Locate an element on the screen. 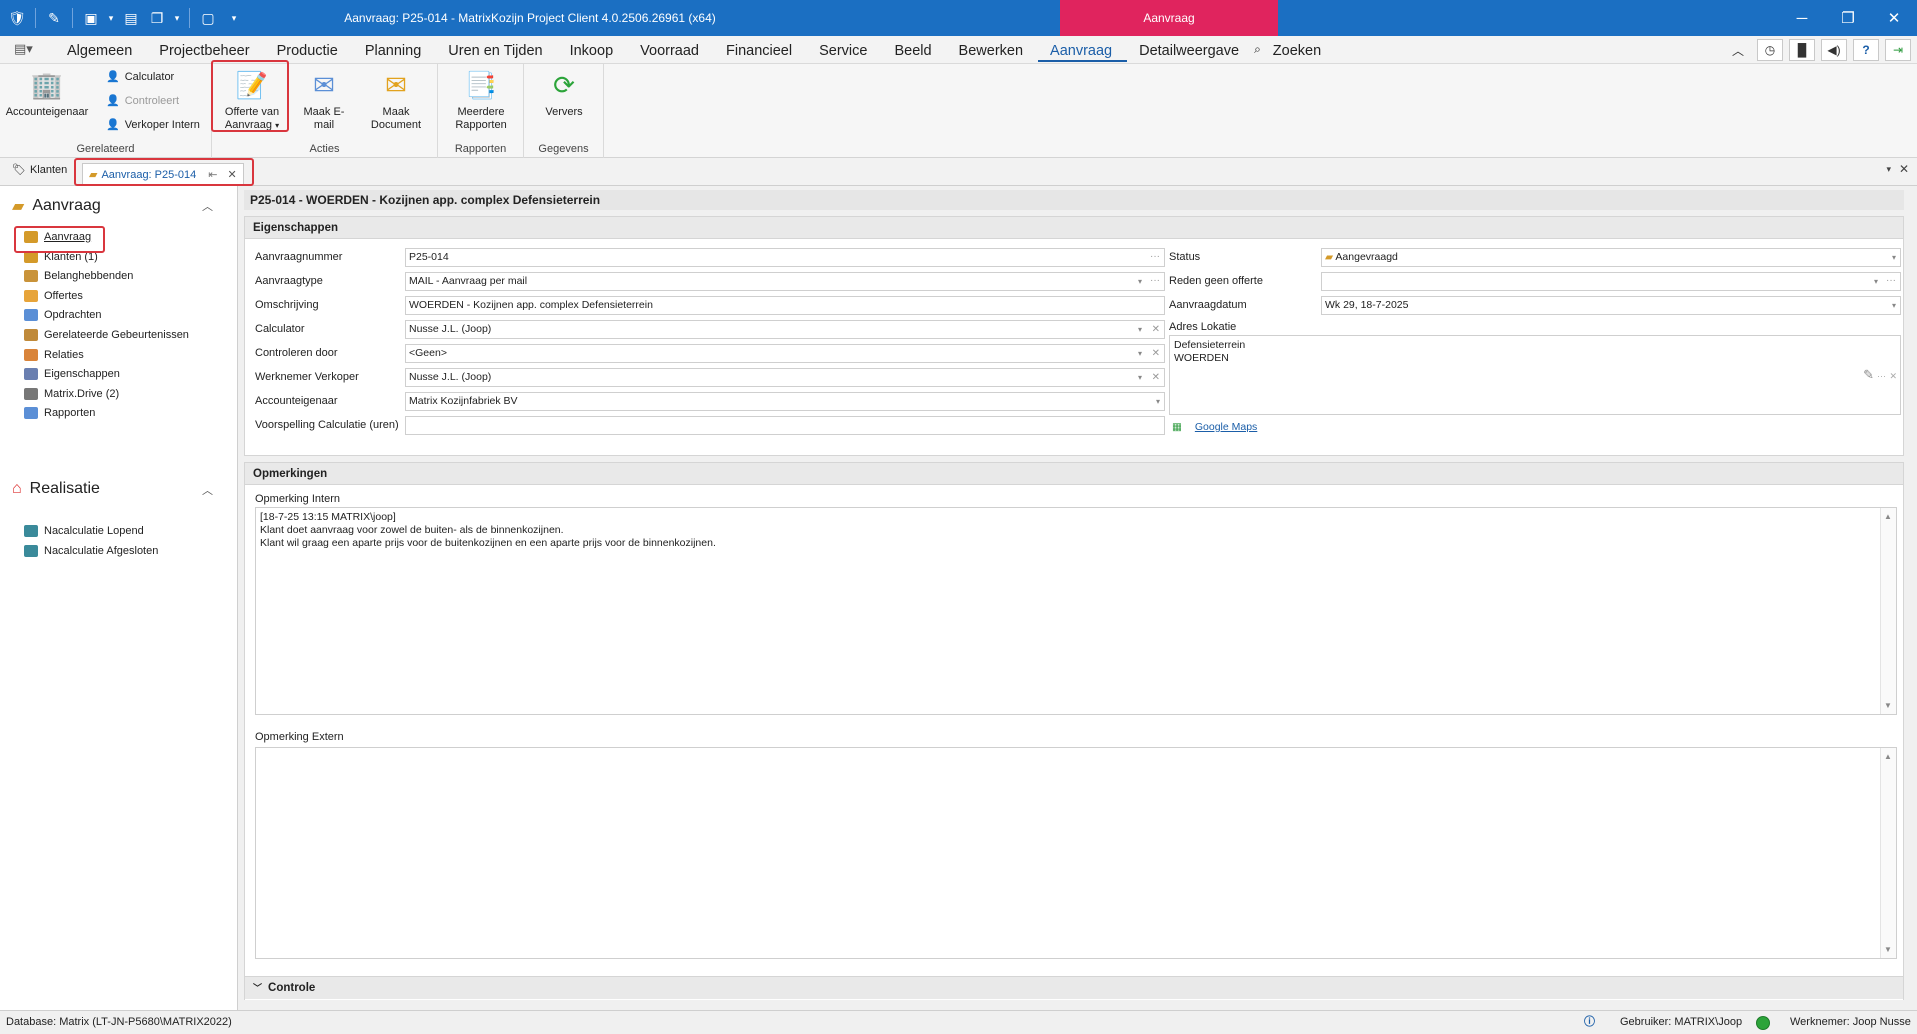  help-icon: ? is located at coordinates (1866, 50).